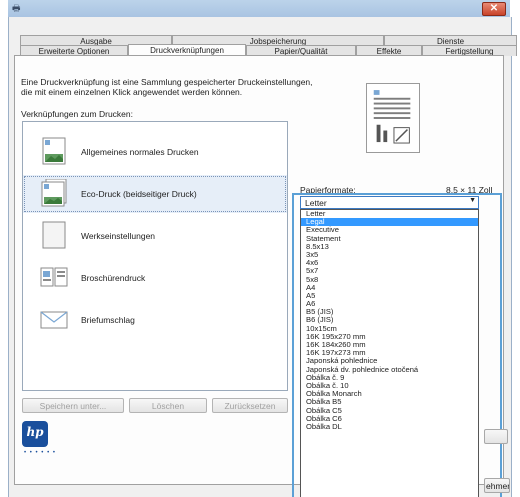  What do you see at coordinates (389, 262) in the screenshot?
I see `paper-size-option: 4x6` at bounding box center [389, 262].